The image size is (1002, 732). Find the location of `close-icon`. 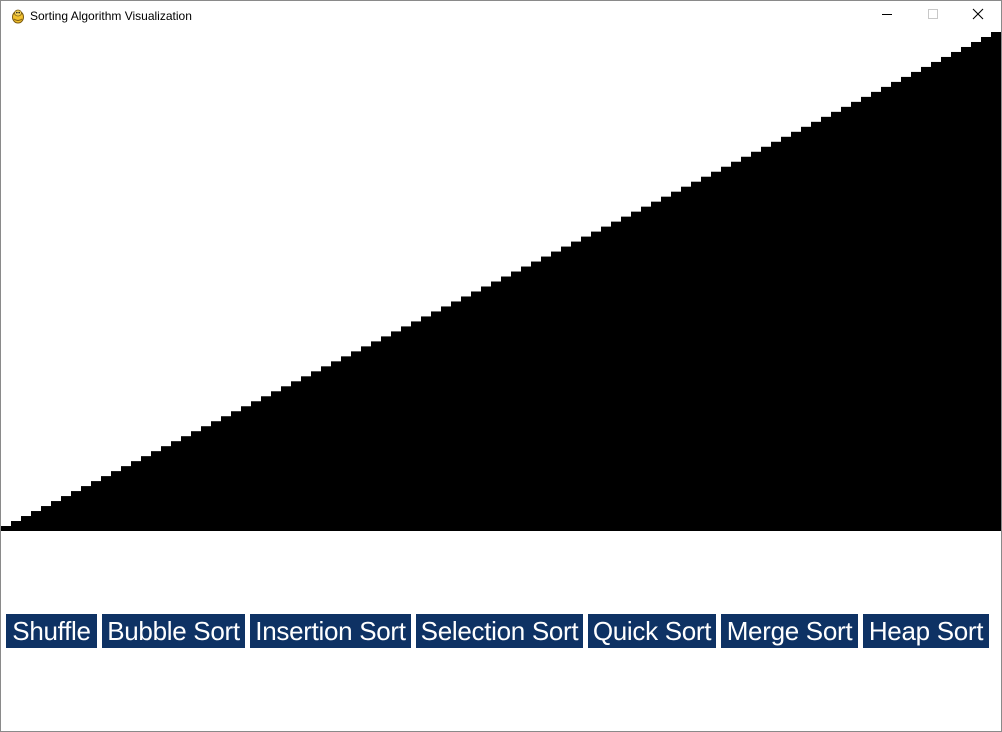

close-icon is located at coordinates (978, 16).